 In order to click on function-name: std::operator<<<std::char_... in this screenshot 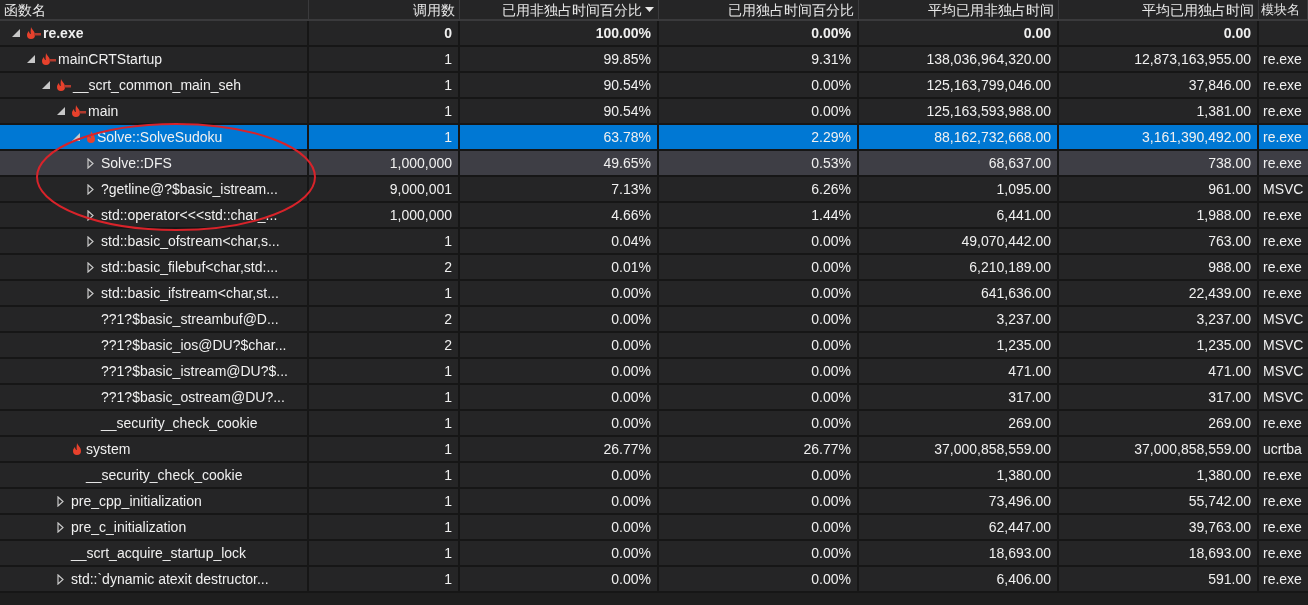, I will do `click(189, 215)`.